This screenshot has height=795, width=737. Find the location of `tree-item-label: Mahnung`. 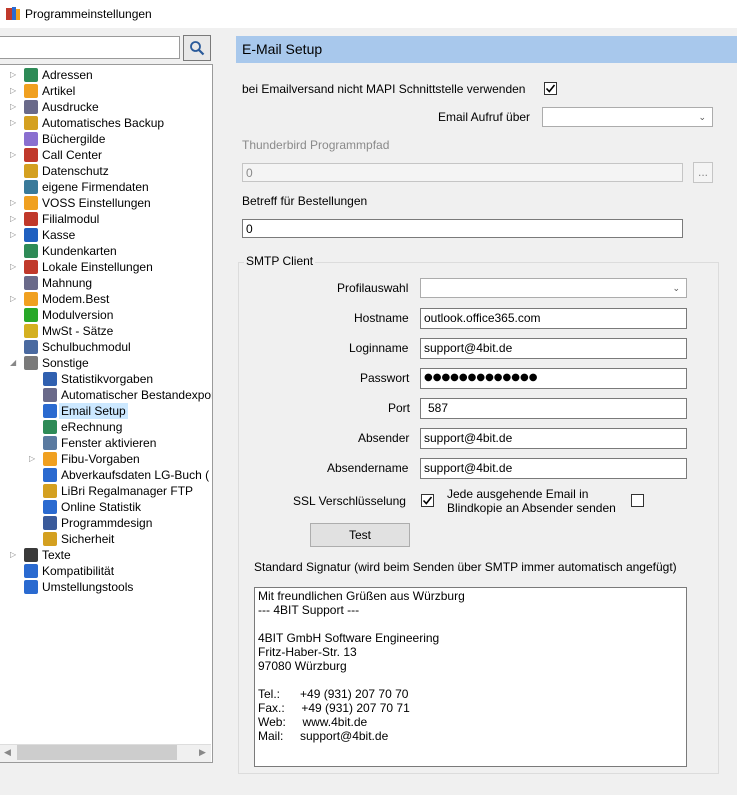

tree-item-label: Mahnung is located at coordinates (67, 283).